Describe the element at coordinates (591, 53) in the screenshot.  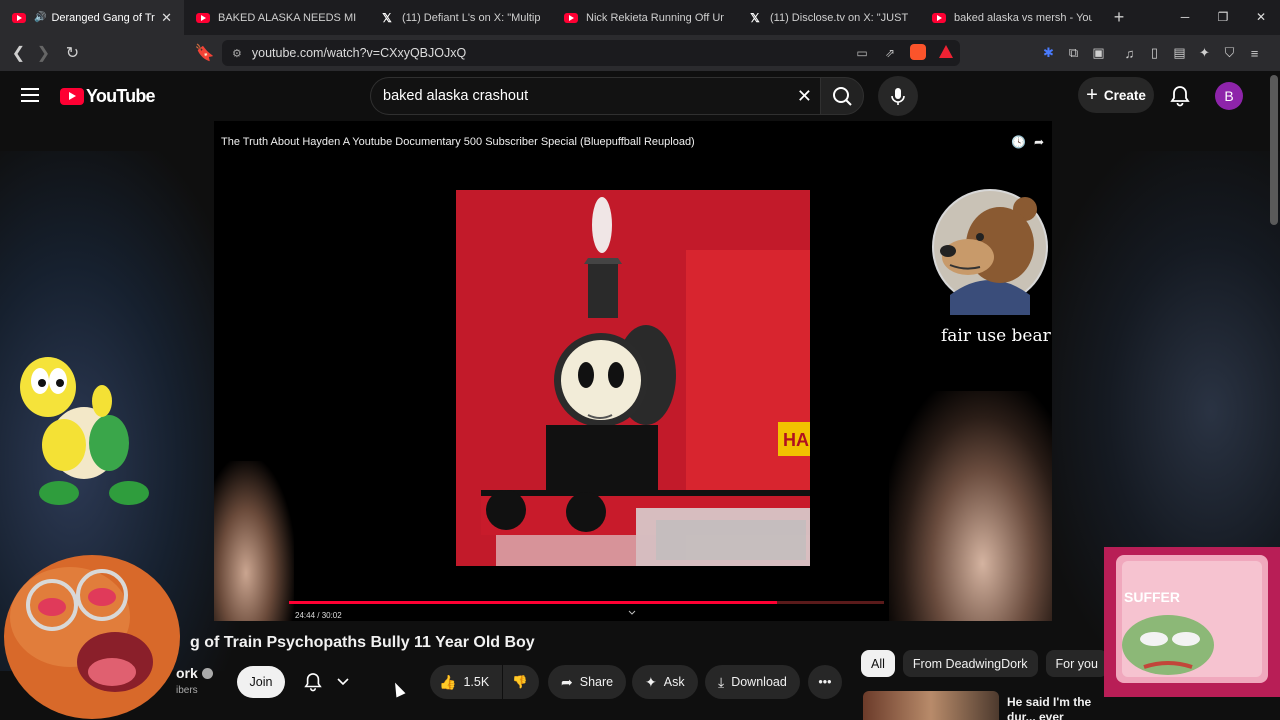
I see `address-bar: ⚙ youtube.com/watch?v=CXxyQBJOJxQ ▭ ⇗` at that location.